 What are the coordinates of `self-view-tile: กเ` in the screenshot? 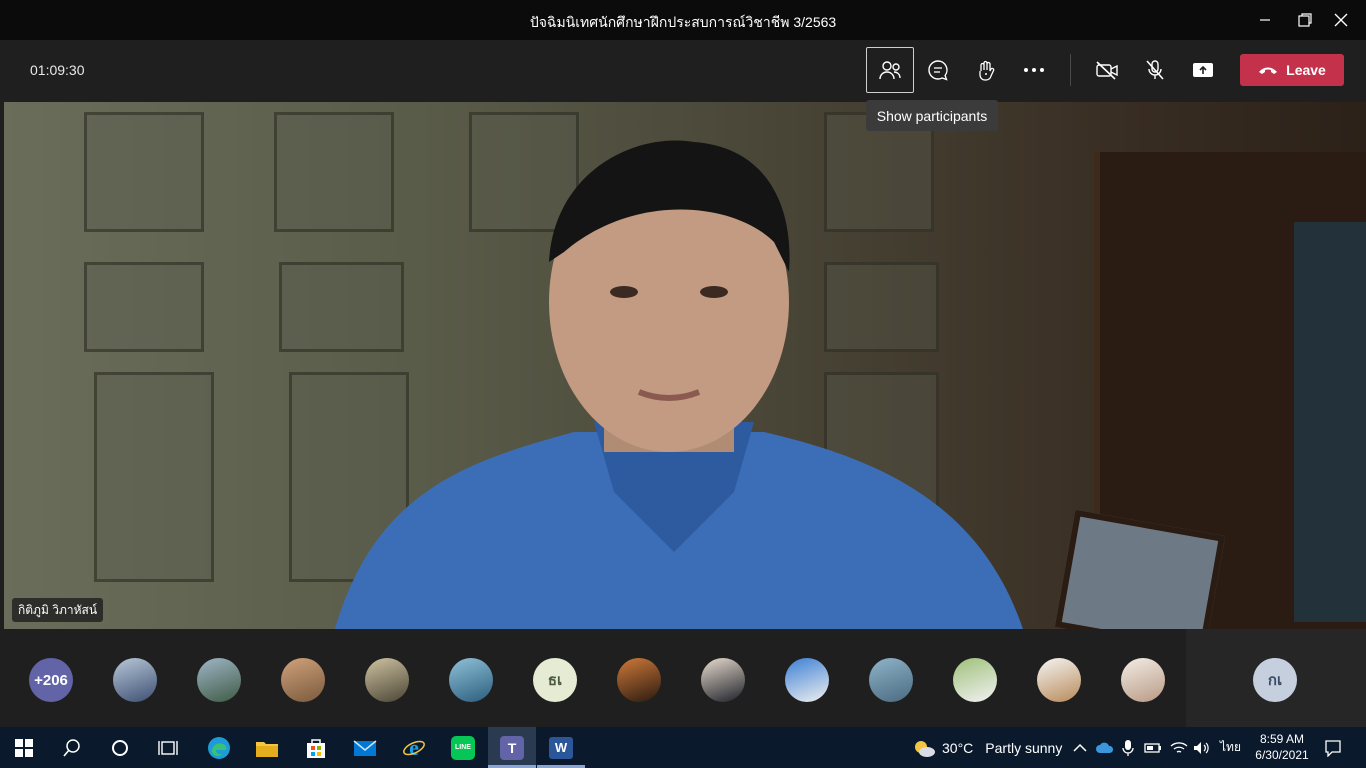 It's located at (1276, 678).